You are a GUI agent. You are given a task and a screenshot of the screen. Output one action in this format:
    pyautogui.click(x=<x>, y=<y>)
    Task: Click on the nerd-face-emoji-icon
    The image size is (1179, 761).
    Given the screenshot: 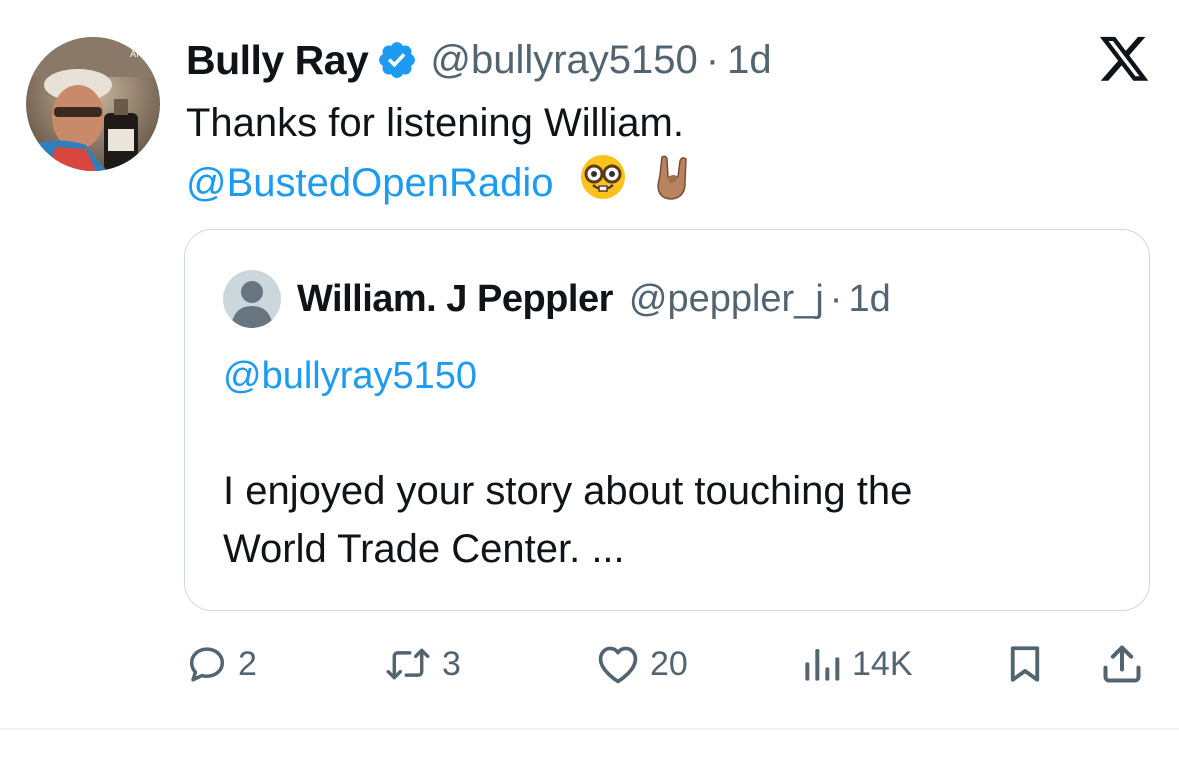 What is the action you would take?
    pyautogui.click(x=603, y=185)
    